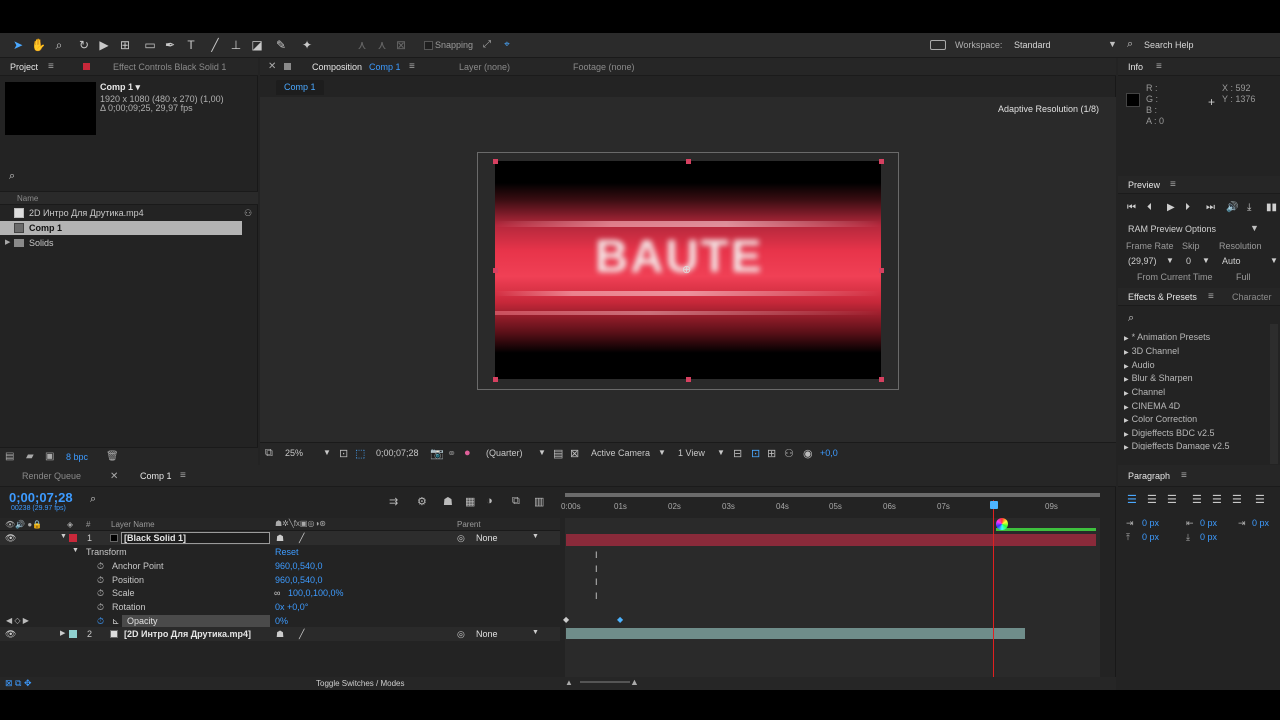  Describe the element at coordinates (808, 453) in the screenshot. I see `reset-exposure-icon: ◉` at that location.